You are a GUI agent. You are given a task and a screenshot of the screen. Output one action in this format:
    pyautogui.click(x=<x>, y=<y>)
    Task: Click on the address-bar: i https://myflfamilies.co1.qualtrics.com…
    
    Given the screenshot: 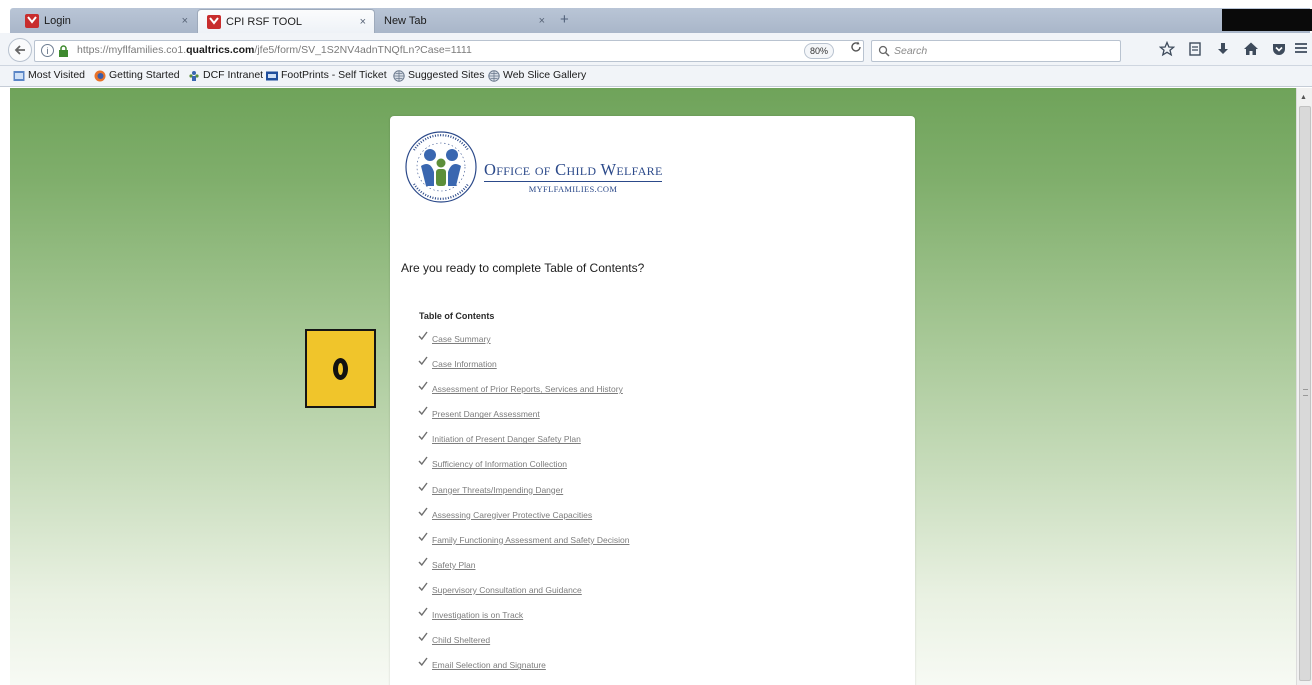 What is the action you would take?
    pyautogui.click(x=449, y=51)
    